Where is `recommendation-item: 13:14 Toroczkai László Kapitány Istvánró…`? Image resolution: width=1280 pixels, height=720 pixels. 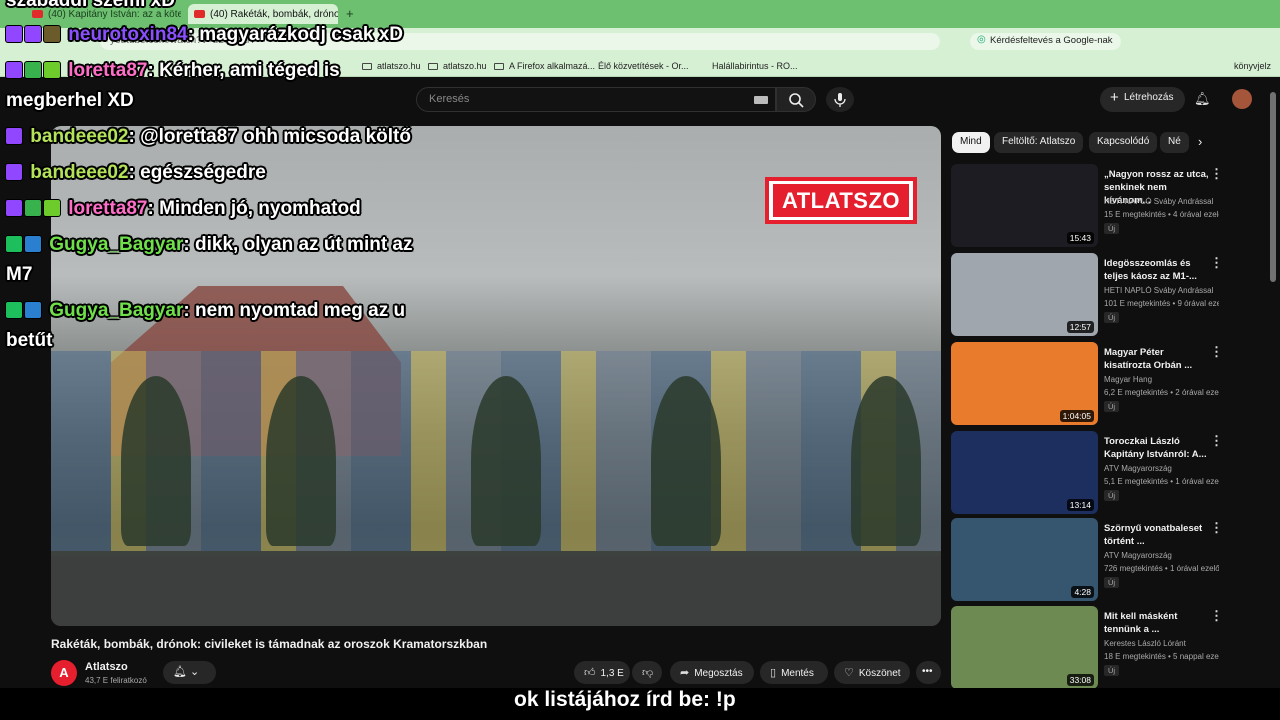
recommendation-item: 13:14 Toroczkai László Kapitány Istvánró… is located at coordinates (1087, 472).